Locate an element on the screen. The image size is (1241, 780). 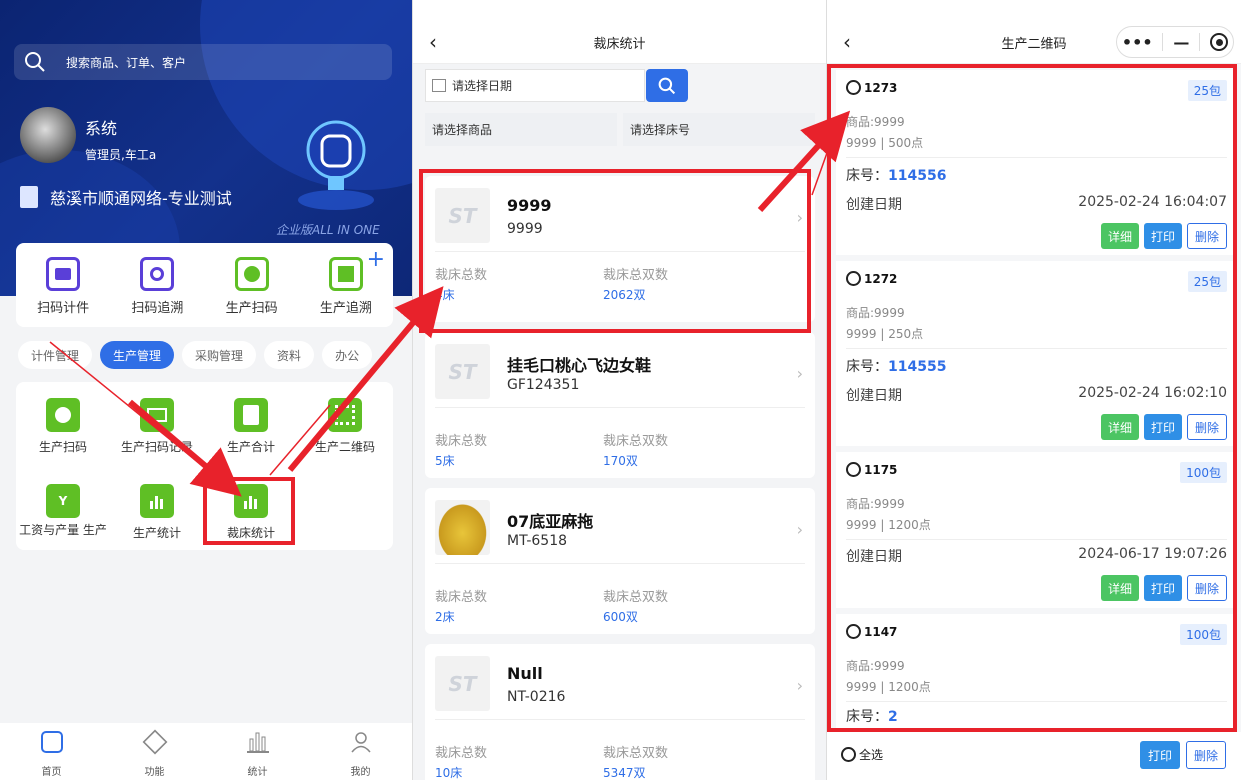
clipboard-icon is located at coordinates (251, 415).